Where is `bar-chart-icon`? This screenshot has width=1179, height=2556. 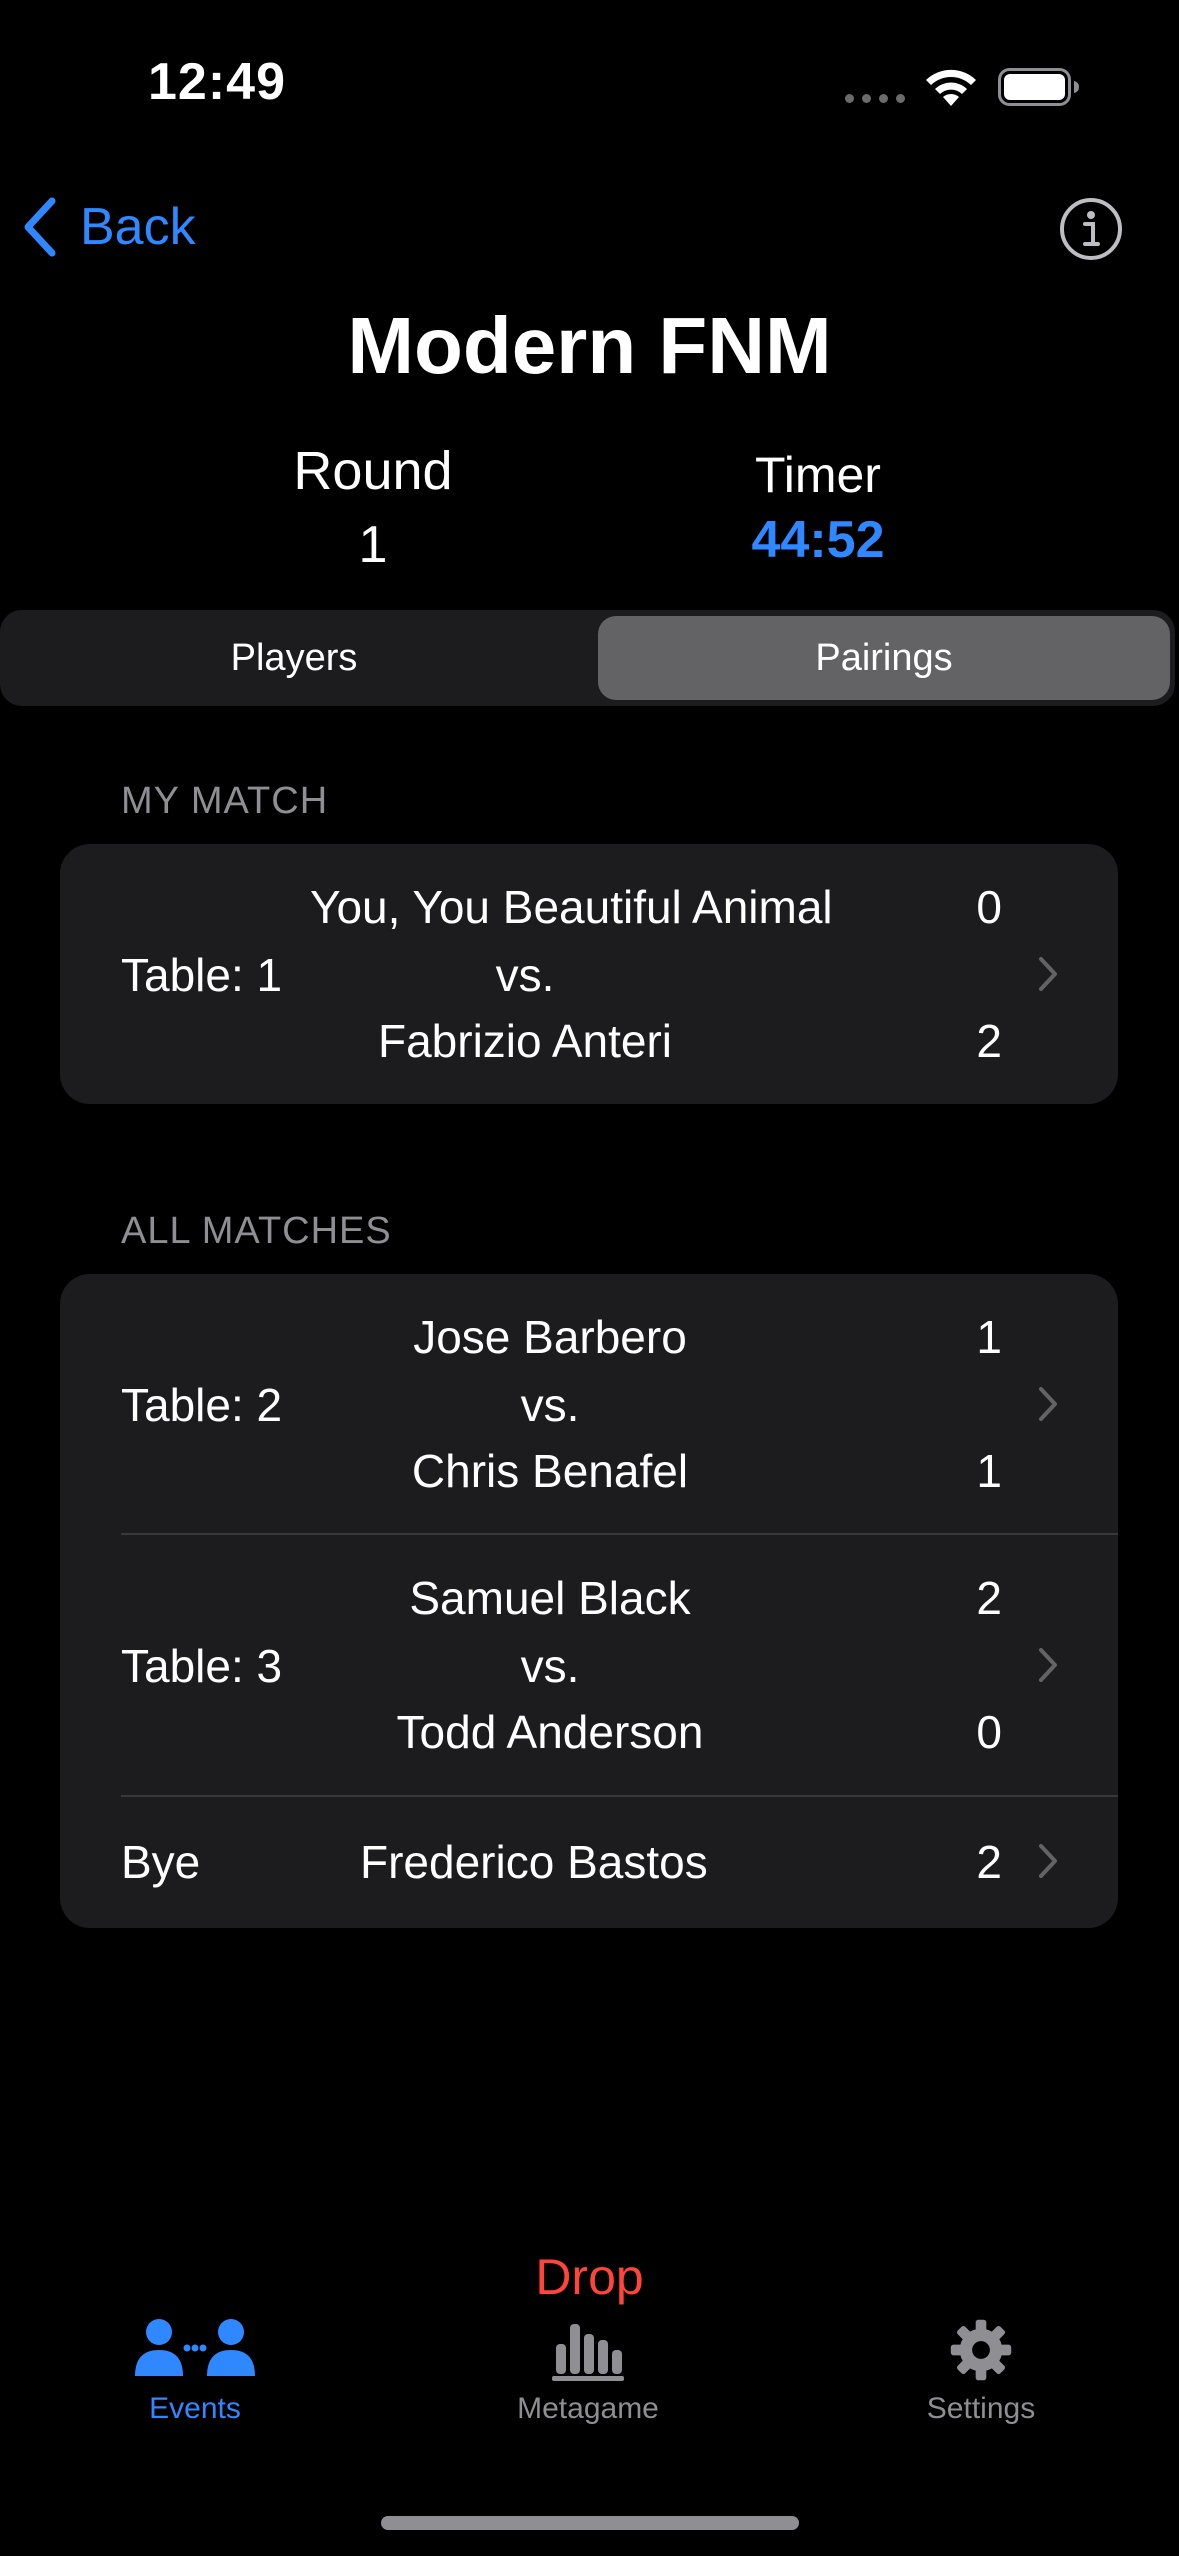
bar-chart-icon is located at coordinates (588, 2352).